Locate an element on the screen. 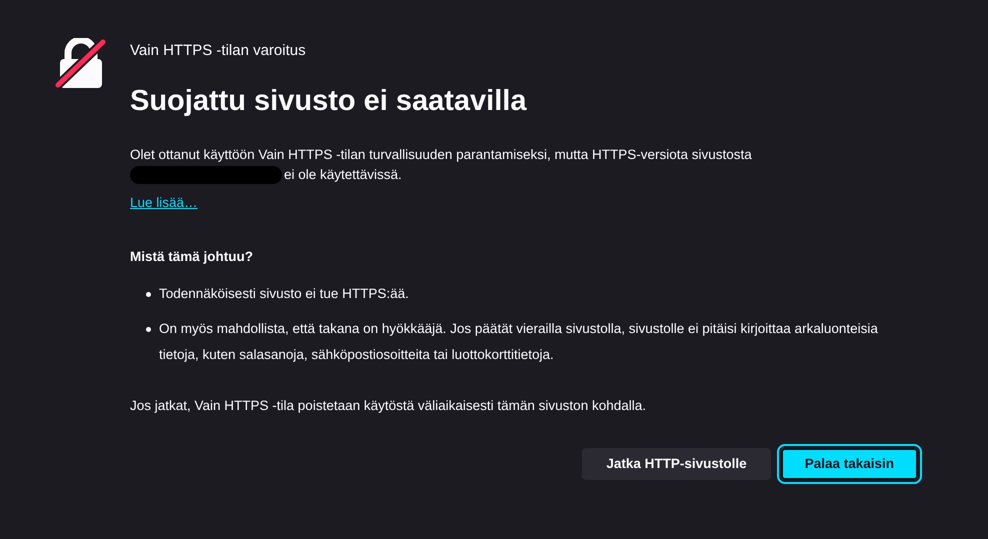 The width and height of the screenshot is (988, 539). footer-note: Jos jatkat, Vain HTTPS -tila poistetaan käytöstä väliaikaisesti tämän sivuston kohdalla. is located at coordinates (388, 406).